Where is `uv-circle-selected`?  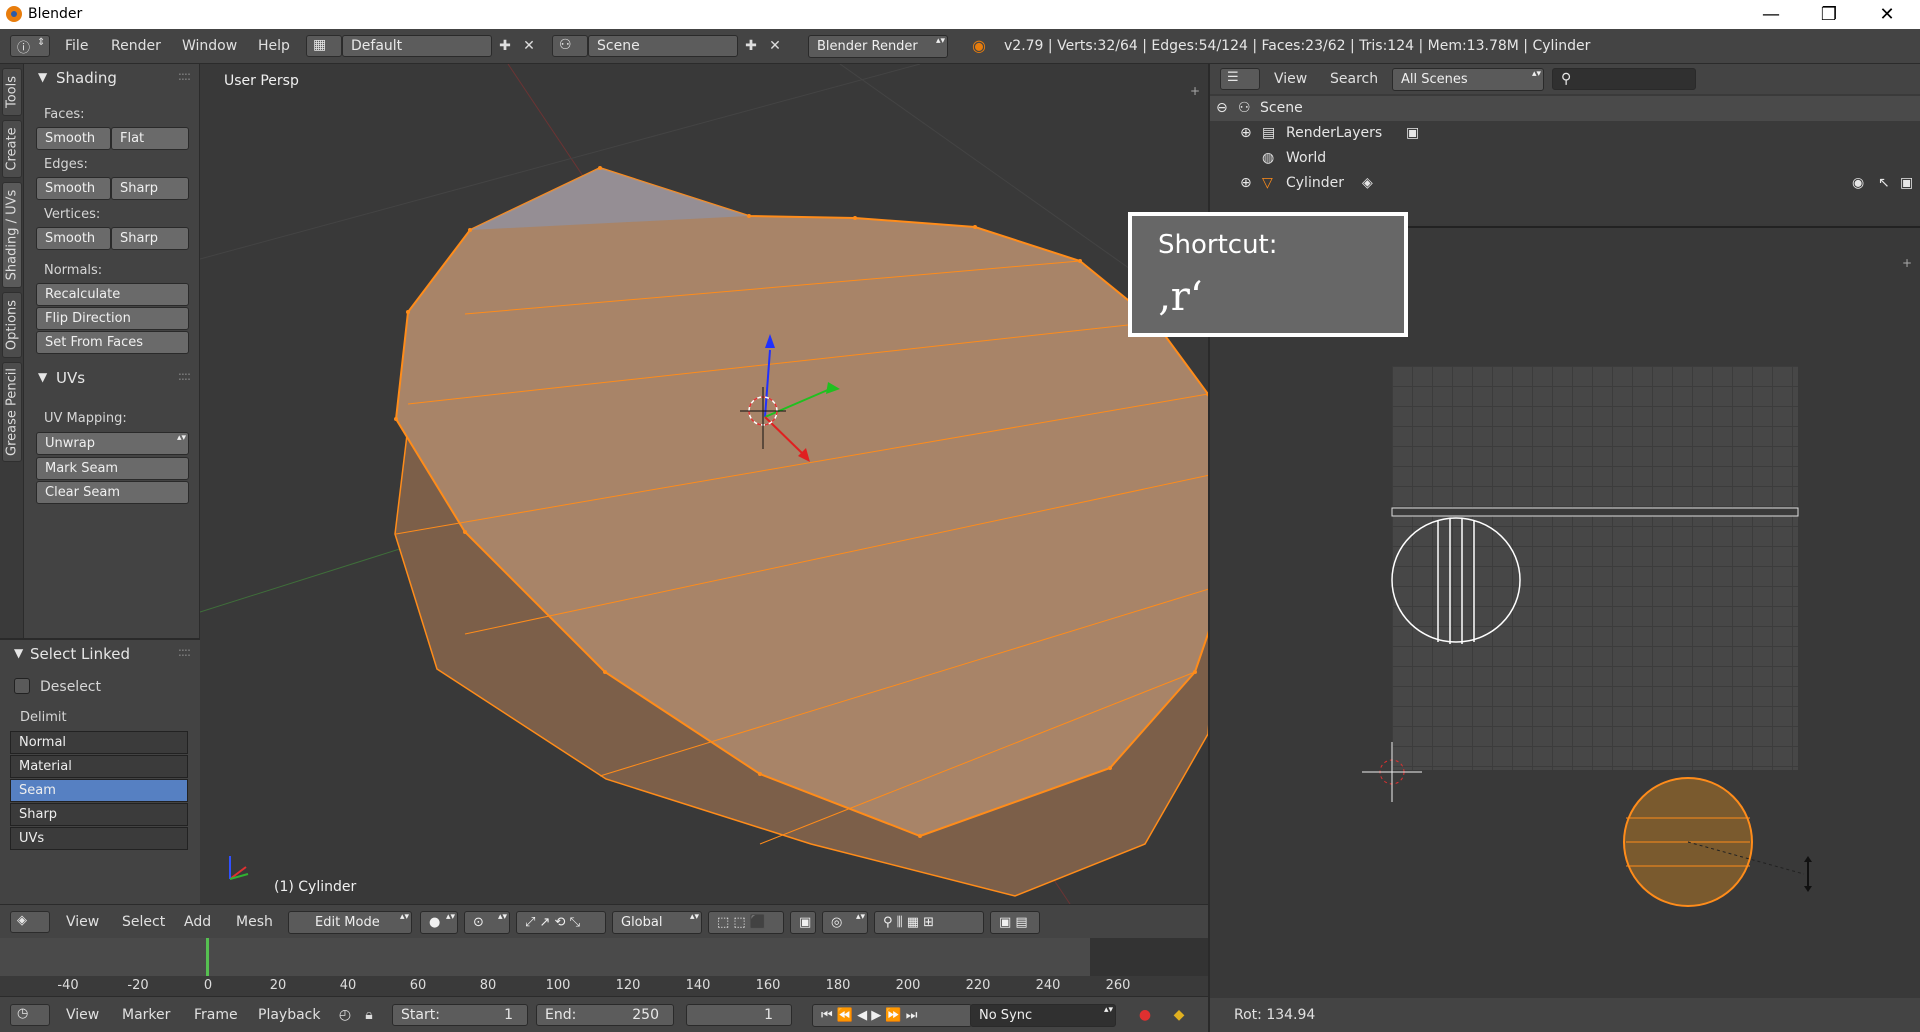 uv-circle-selected is located at coordinates (1714, 842).